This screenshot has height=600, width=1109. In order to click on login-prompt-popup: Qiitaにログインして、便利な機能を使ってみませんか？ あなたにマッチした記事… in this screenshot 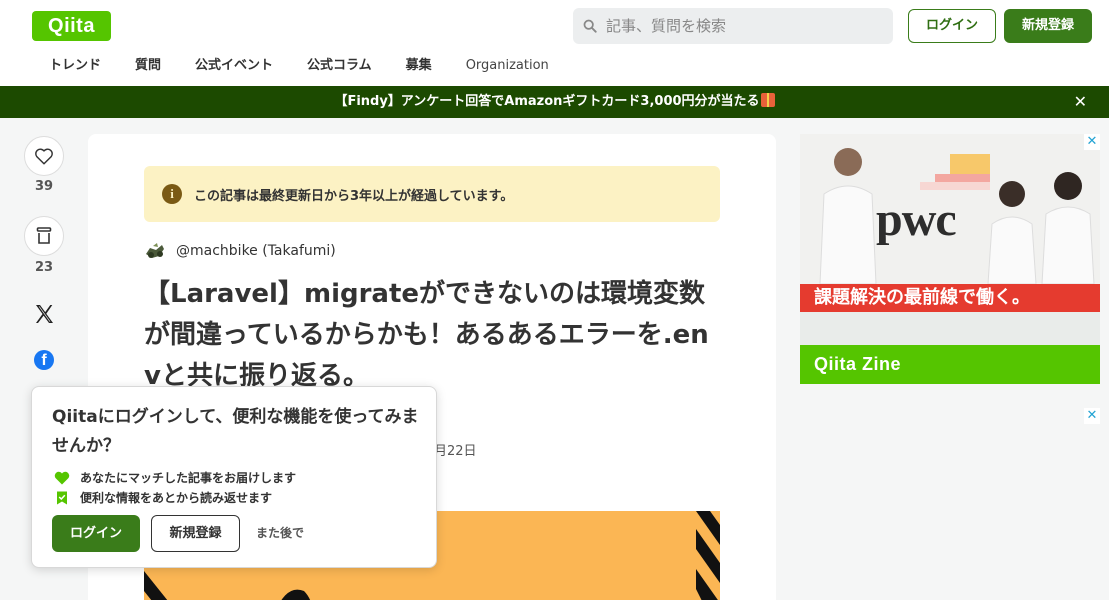, I will do `click(234, 477)`.